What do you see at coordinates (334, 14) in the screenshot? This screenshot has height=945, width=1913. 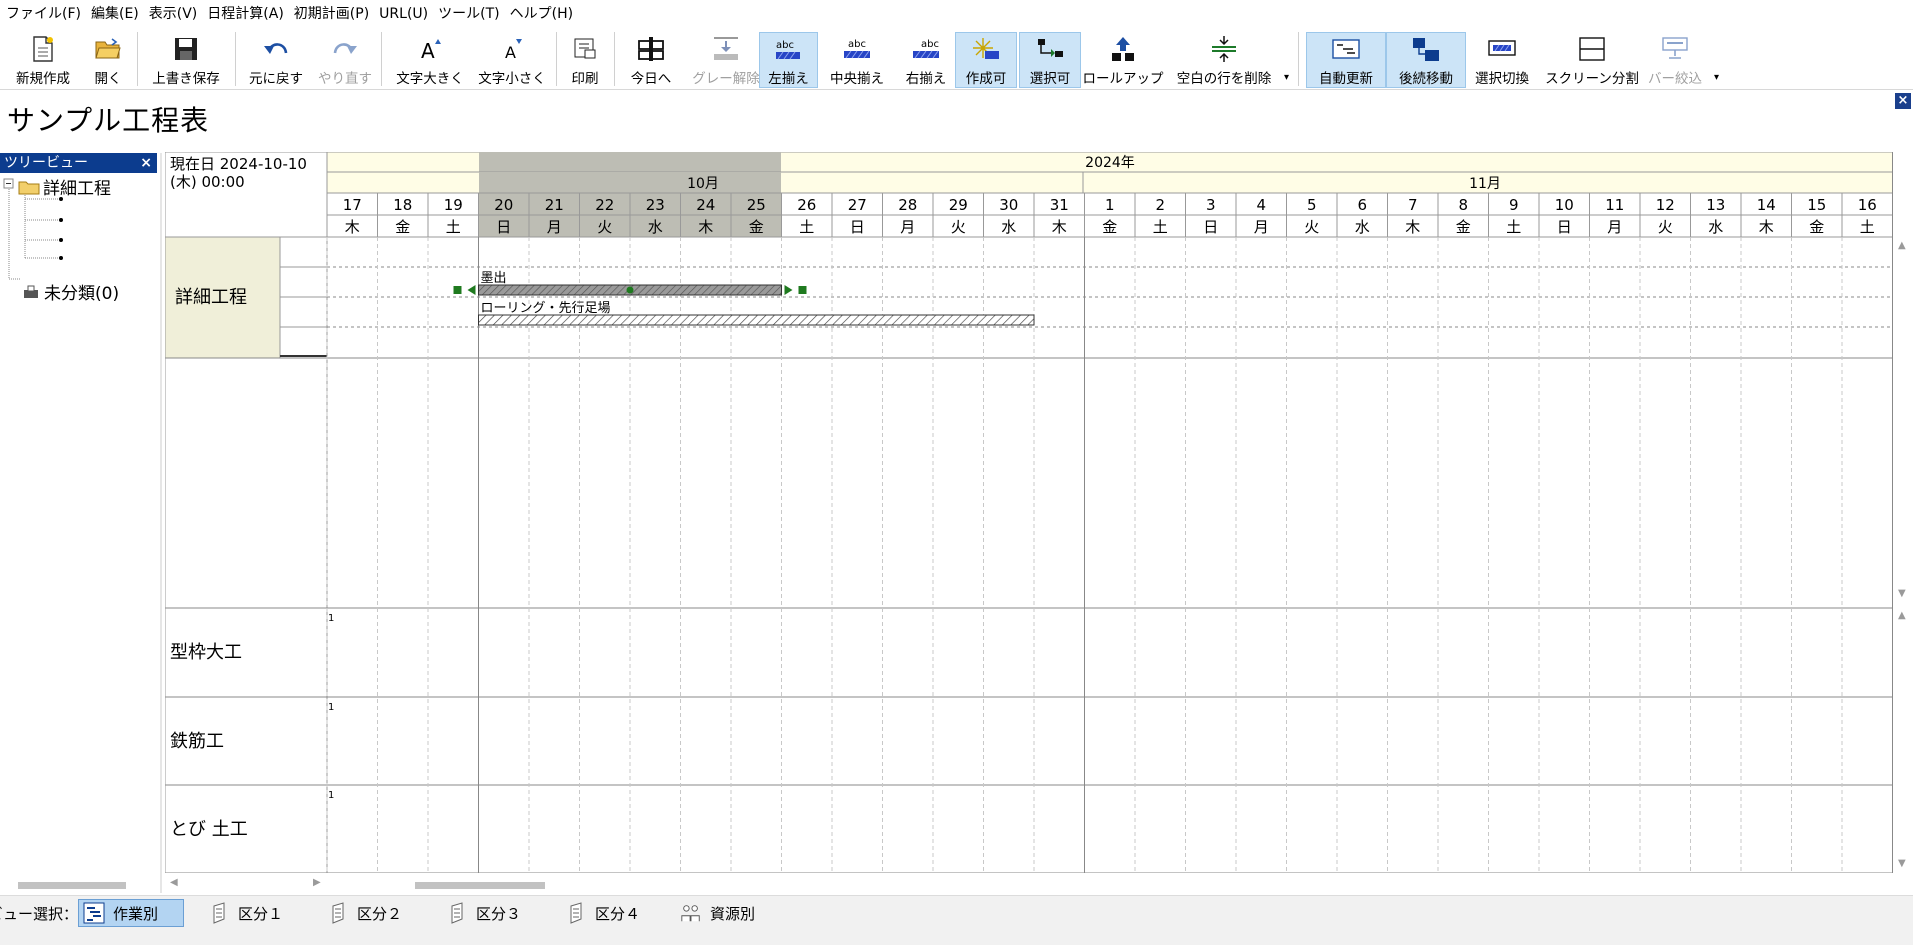 I see `menu-initial-plan: 初期計画(P)` at bounding box center [334, 14].